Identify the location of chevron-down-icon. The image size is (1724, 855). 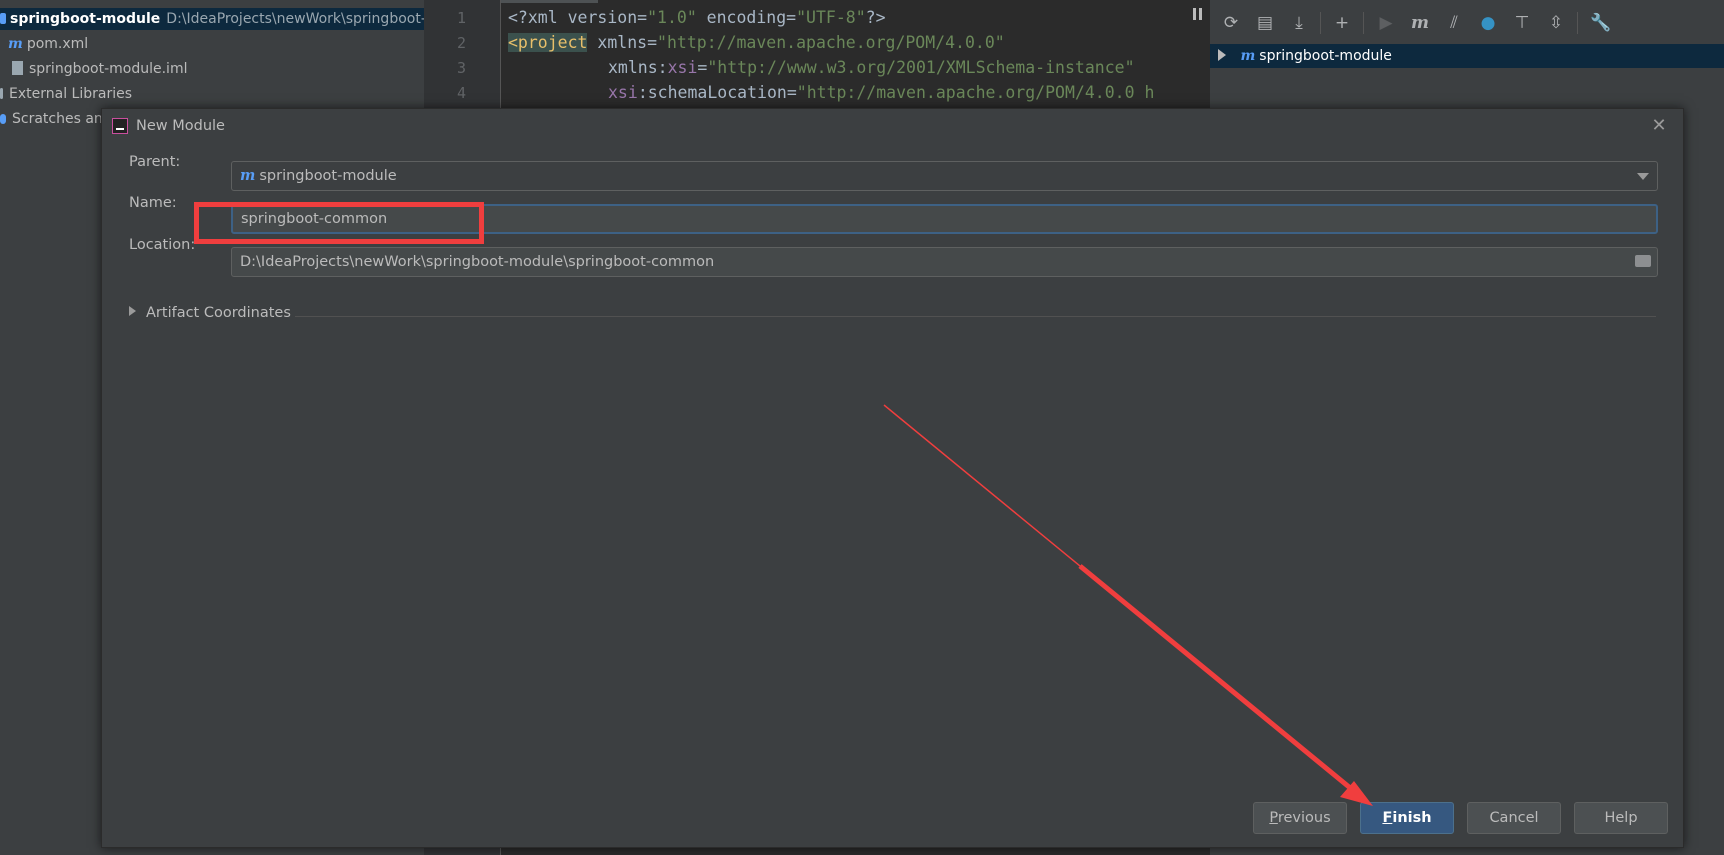
(1643, 176).